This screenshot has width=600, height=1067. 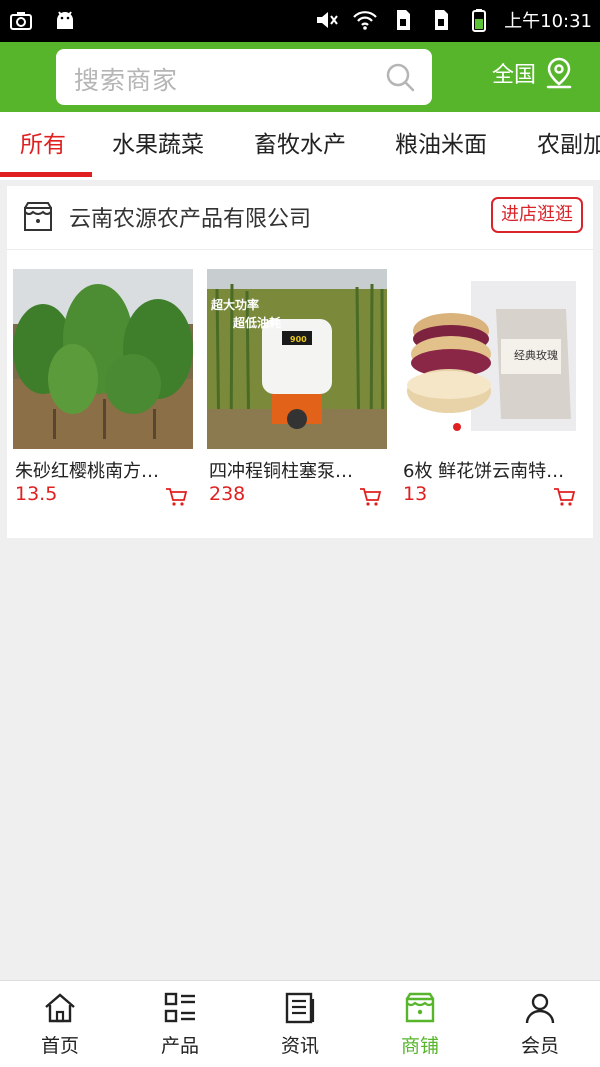 I want to click on product-price: 13, so click(x=415, y=494).